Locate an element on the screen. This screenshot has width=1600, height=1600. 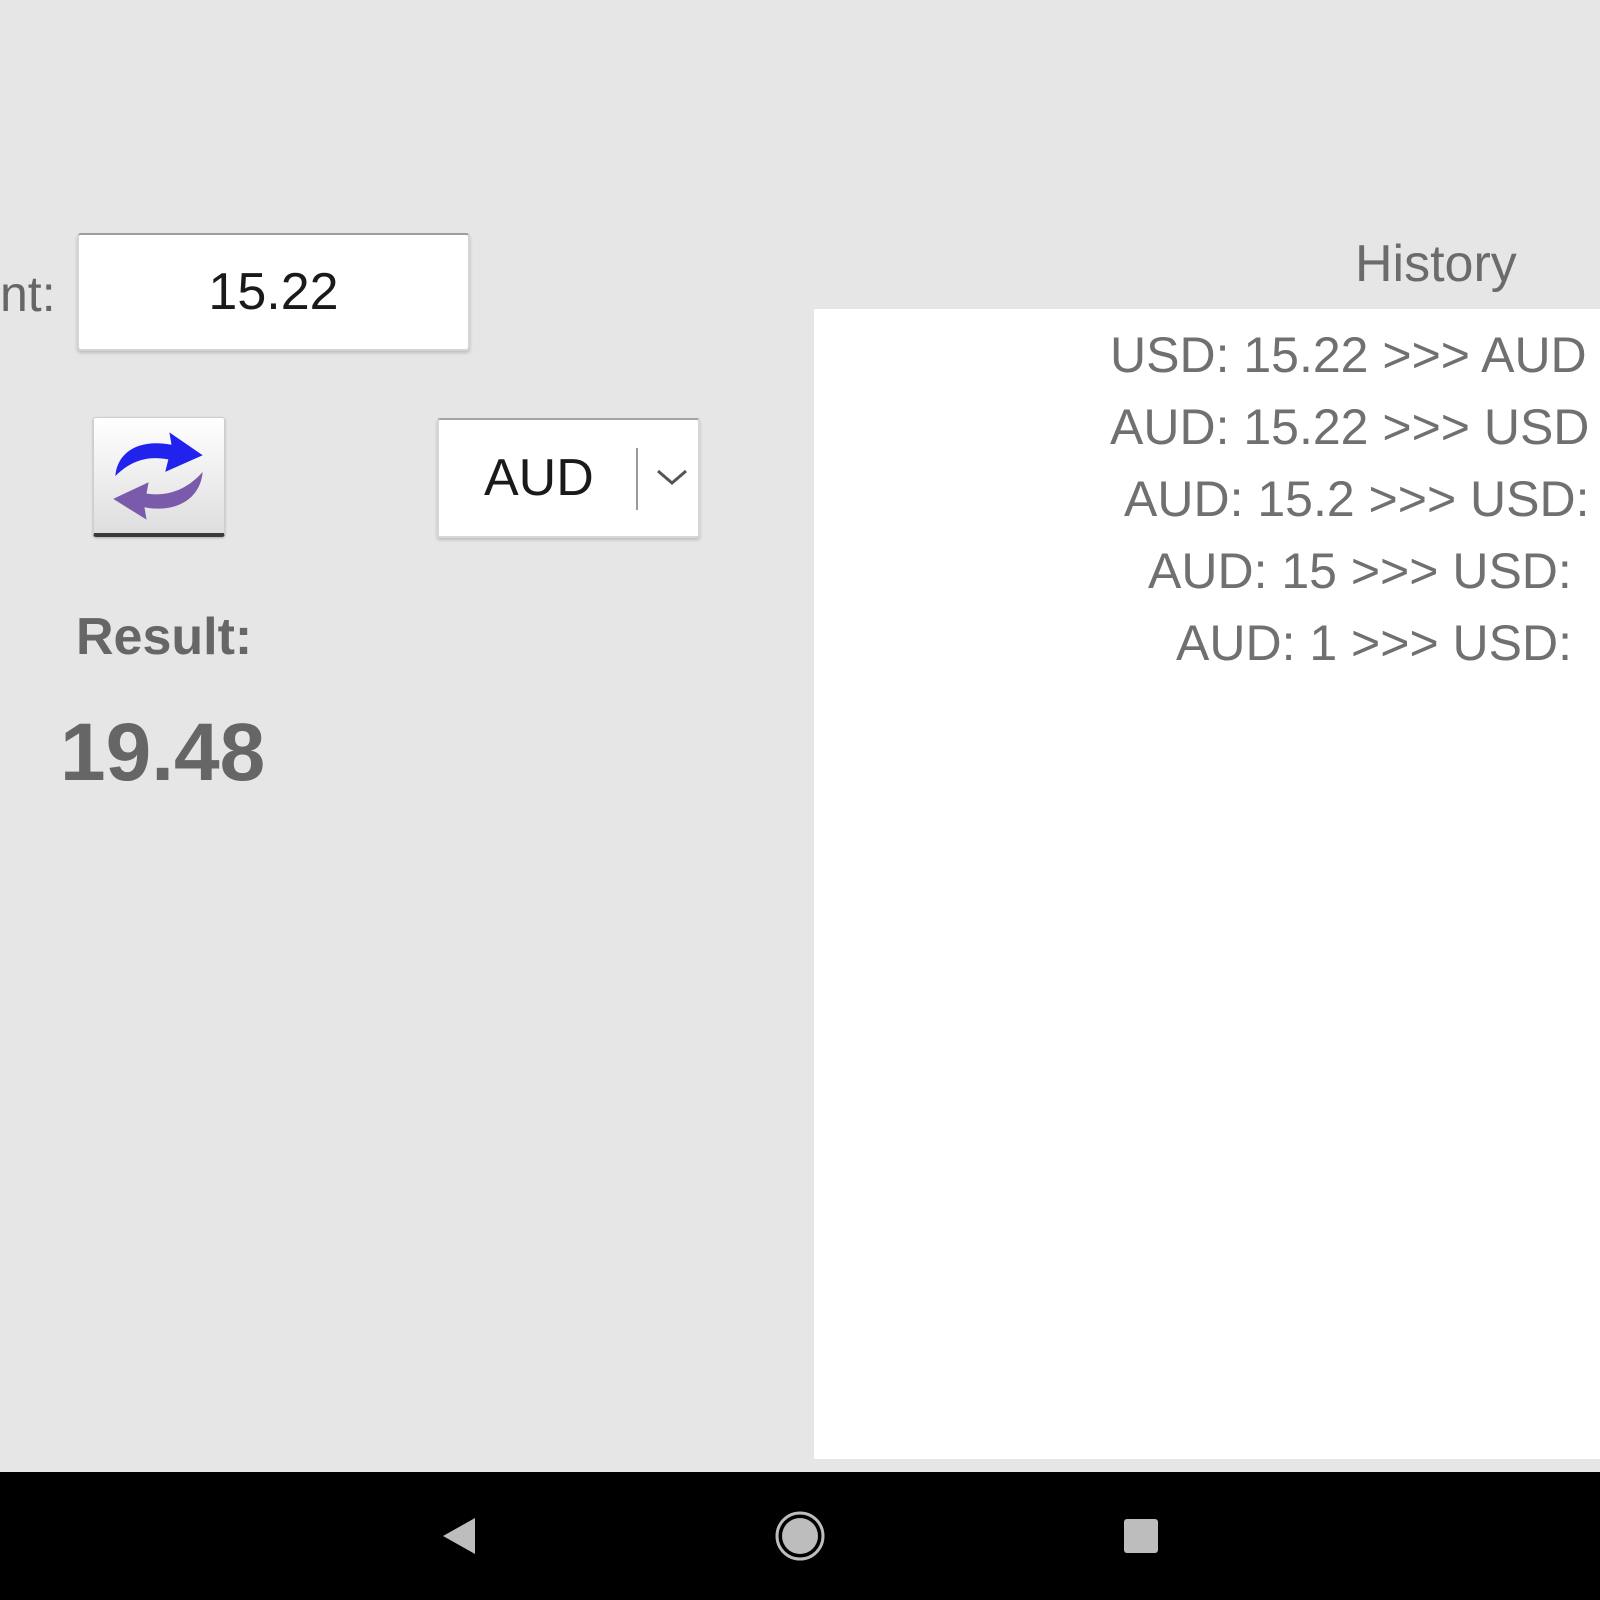
history-item: AUD: 1 >>> USD: is located at coordinates (1374, 643).